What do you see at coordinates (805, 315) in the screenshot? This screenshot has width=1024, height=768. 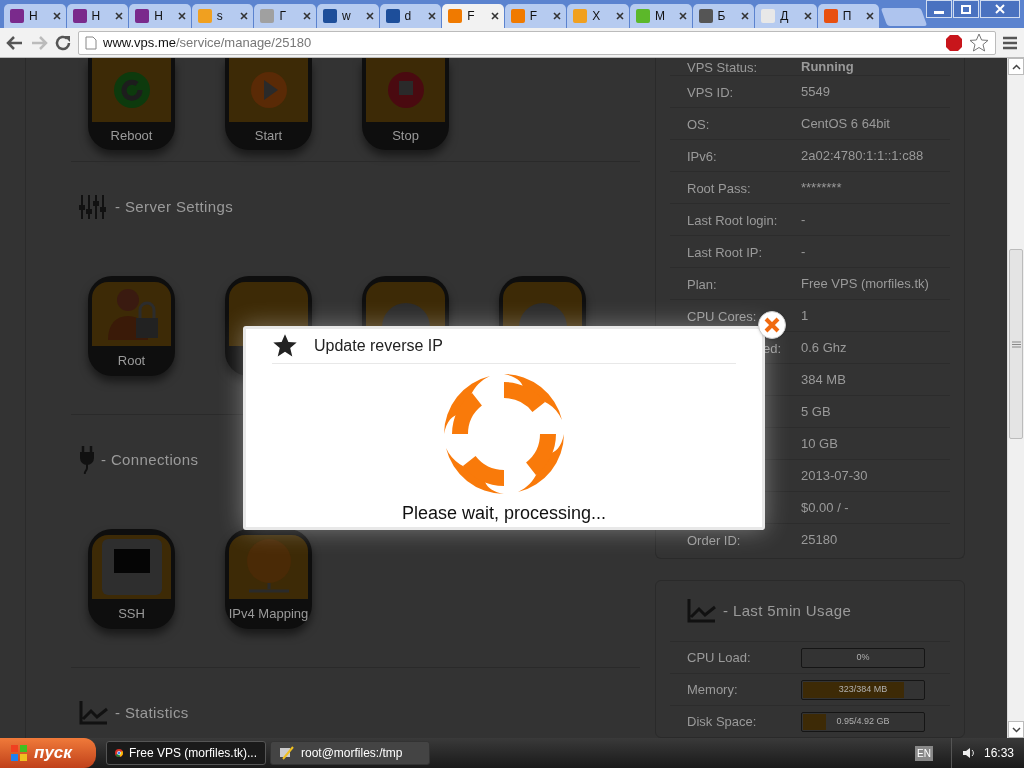 I see `info-value: 1` at bounding box center [805, 315].